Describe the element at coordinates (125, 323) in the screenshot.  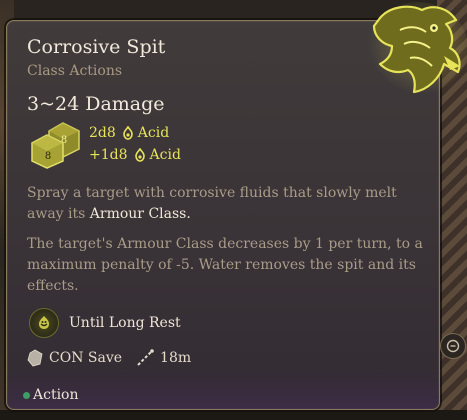
I see `duration-label: Until Long Rest` at that location.